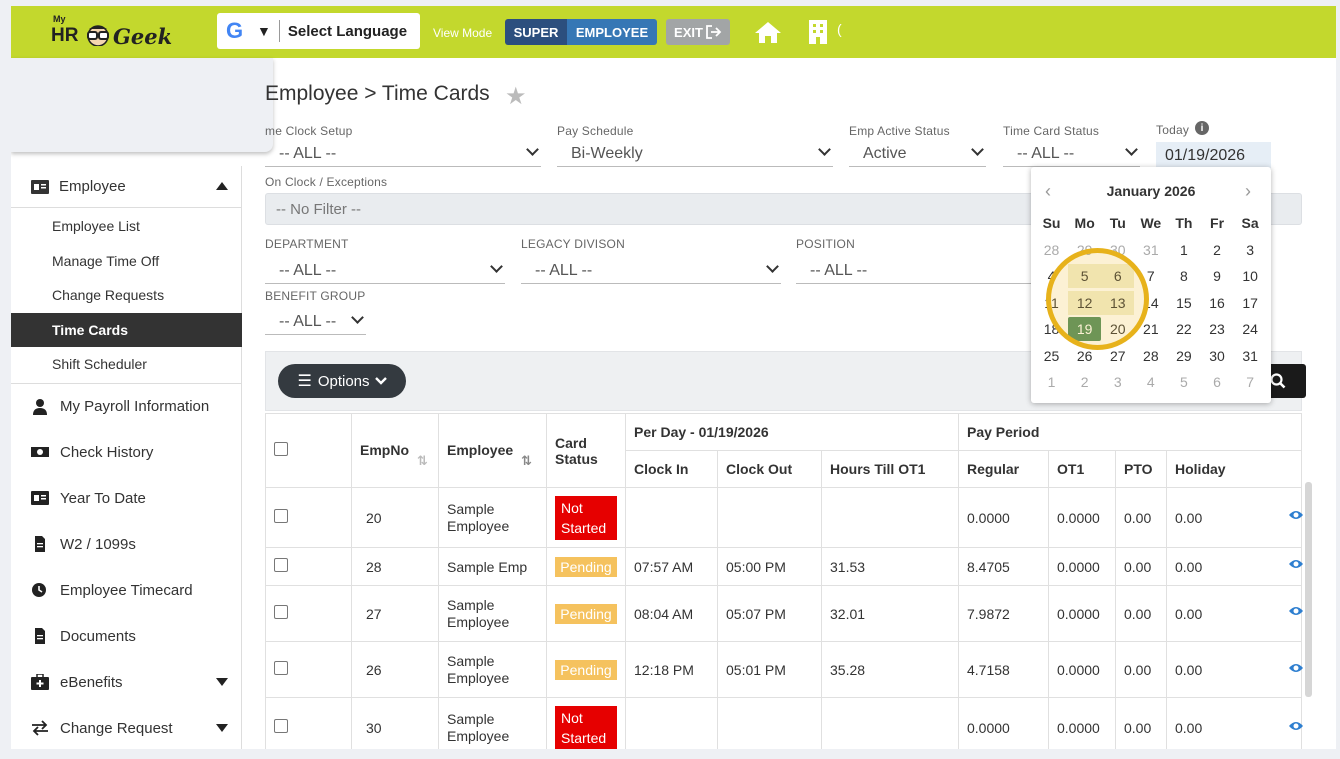  I want to click on benefit-group-select: -- ALL --, so click(315, 322).